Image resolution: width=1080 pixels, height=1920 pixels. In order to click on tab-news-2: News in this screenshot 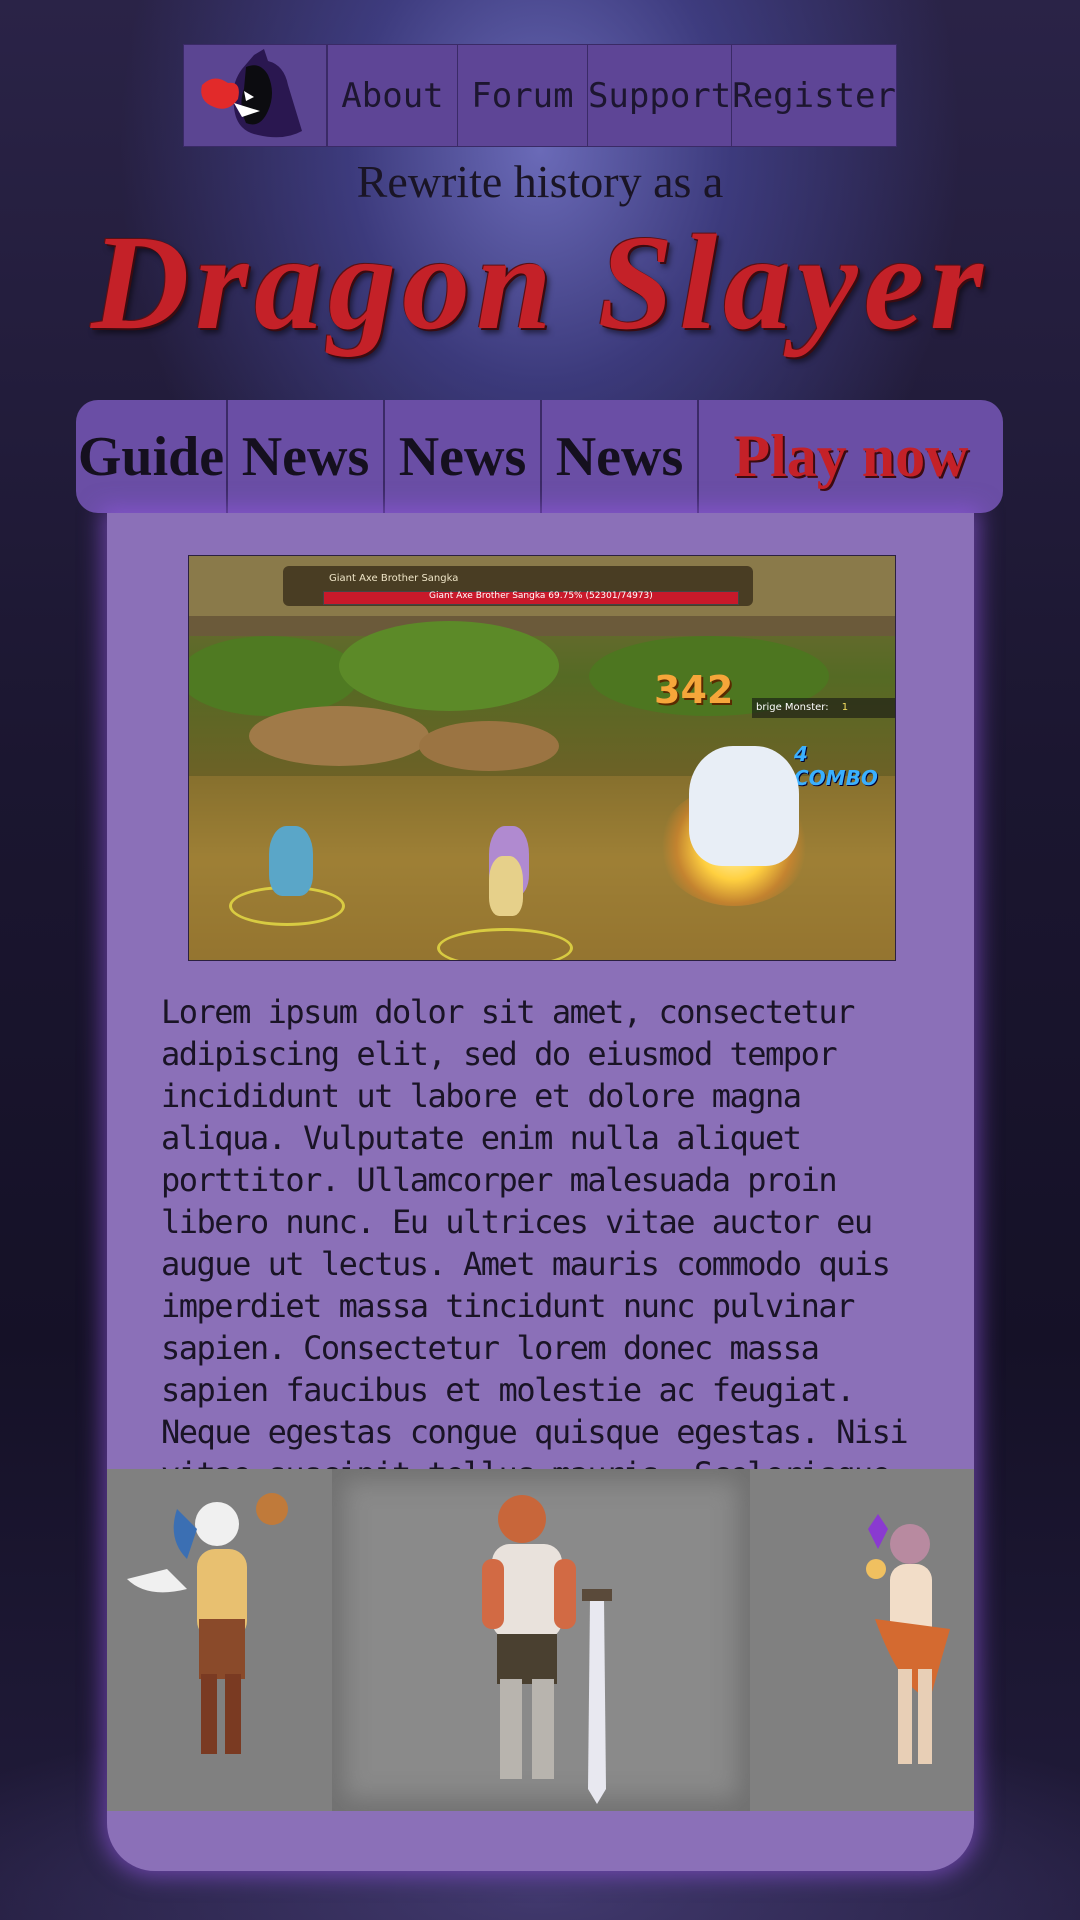, I will do `click(463, 456)`.